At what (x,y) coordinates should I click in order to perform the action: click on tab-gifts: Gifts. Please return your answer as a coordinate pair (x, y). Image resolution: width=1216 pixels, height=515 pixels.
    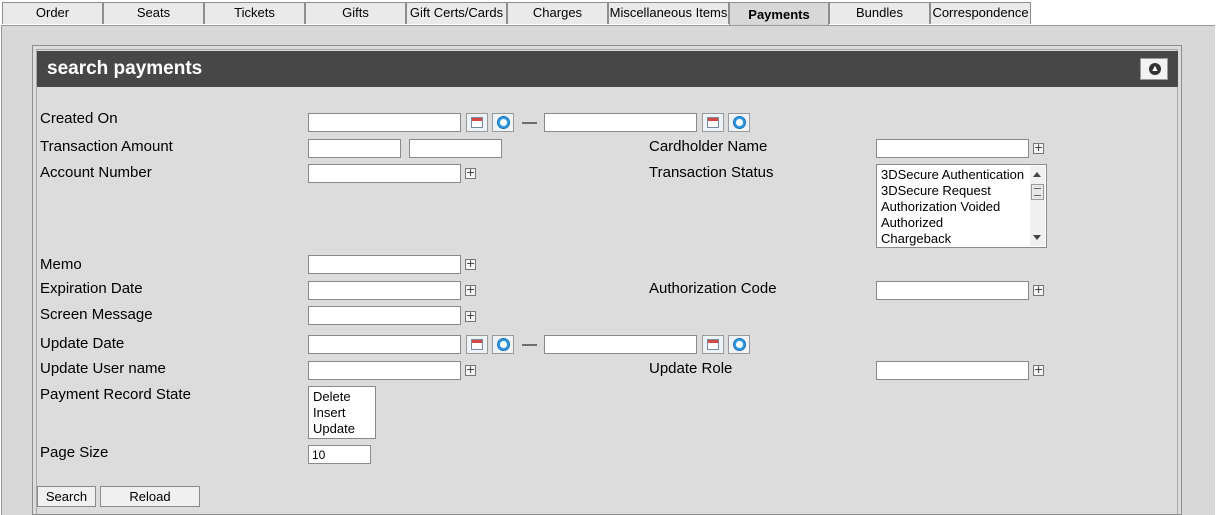
    Looking at the image, I should click on (355, 13).